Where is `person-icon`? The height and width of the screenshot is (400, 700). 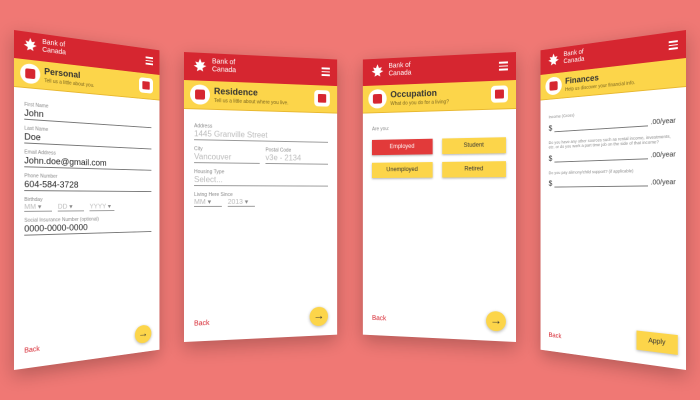 person-icon is located at coordinates (30, 73).